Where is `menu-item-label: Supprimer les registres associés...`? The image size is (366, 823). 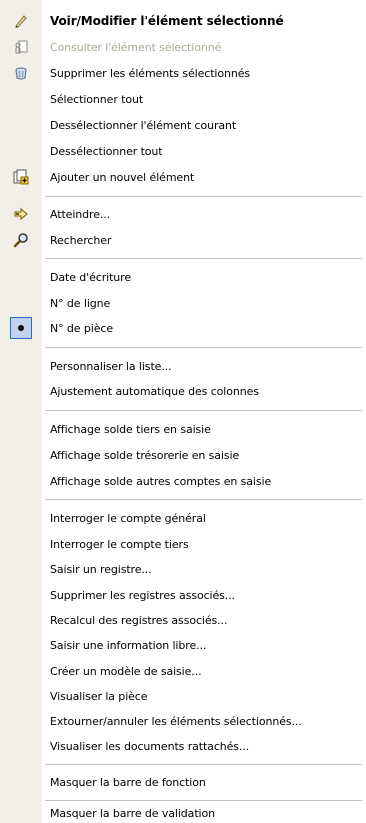
menu-item-label: Supprimer les registres associés... is located at coordinates (142, 595).